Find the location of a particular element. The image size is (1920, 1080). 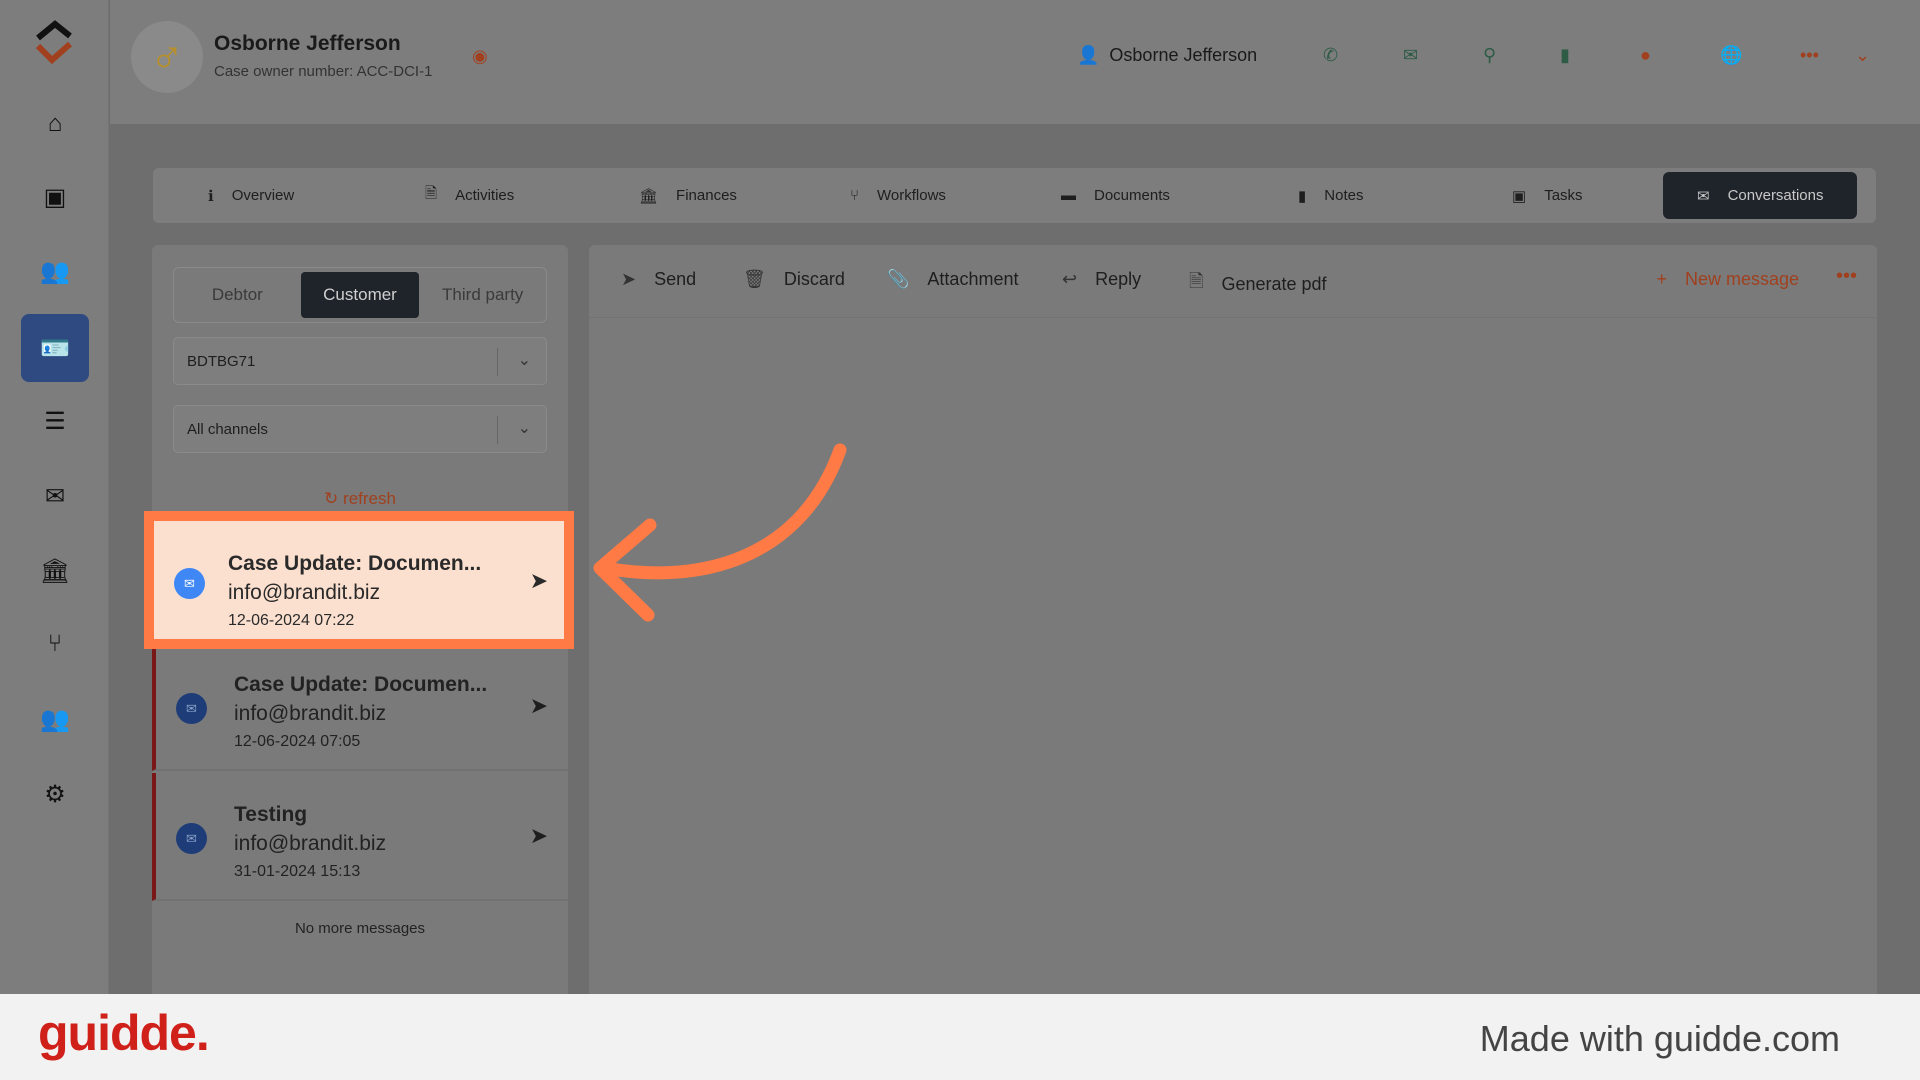

footer: guidde. Made with guidde.com is located at coordinates (960, 1037).